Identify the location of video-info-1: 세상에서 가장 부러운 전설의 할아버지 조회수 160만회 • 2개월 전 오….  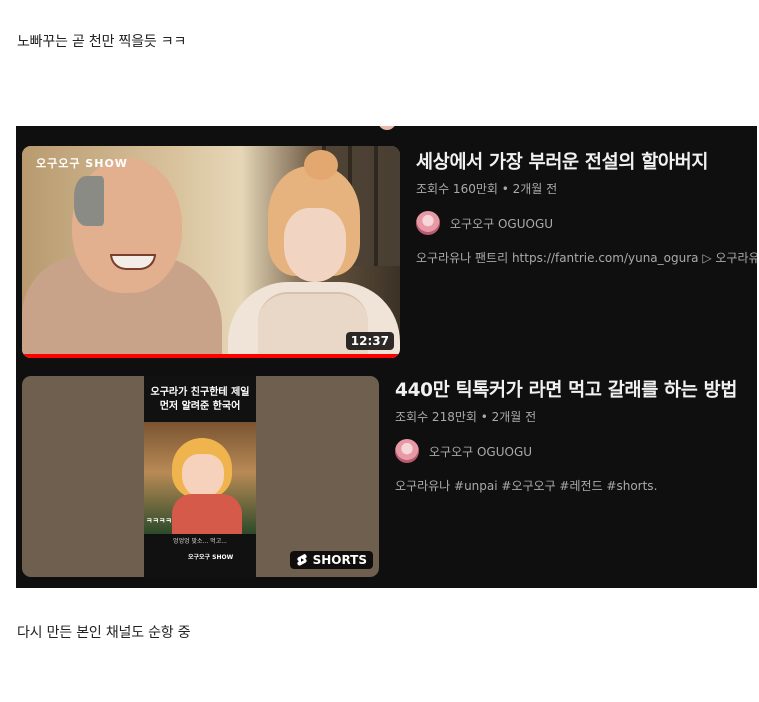
(586, 207).